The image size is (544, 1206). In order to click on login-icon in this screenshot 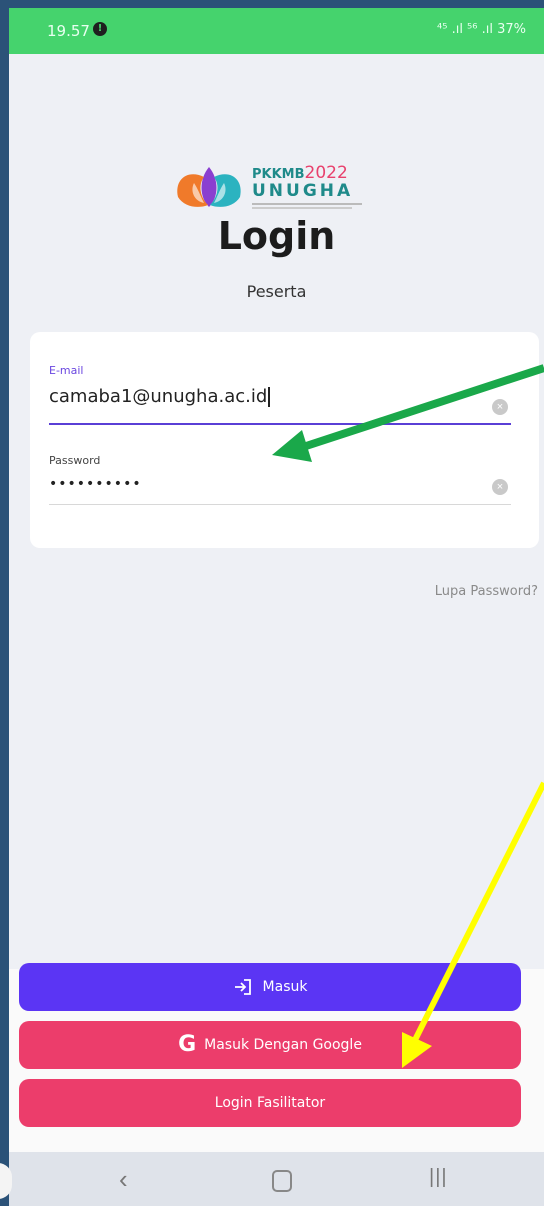, I will do `click(242, 987)`.